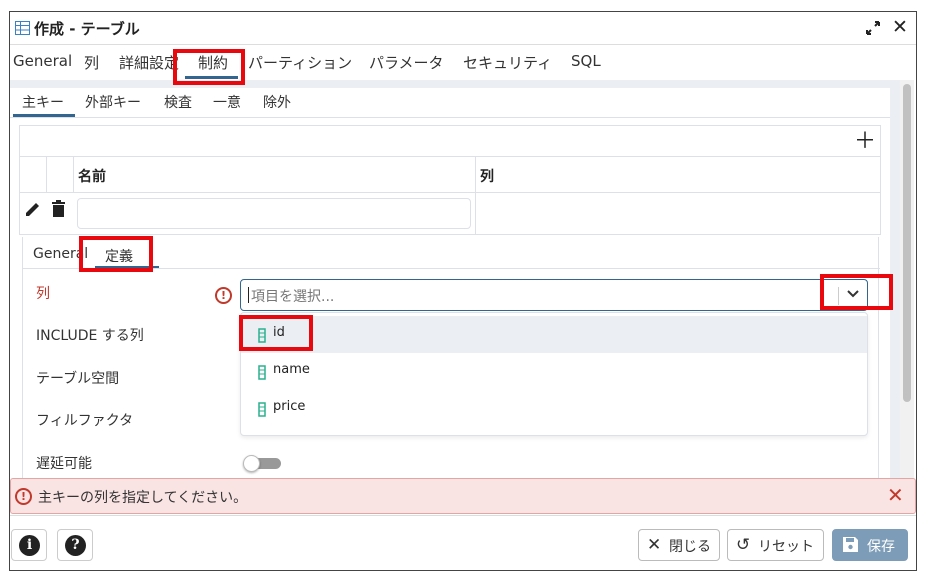 Image resolution: width=932 pixels, height=576 pixels. What do you see at coordinates (43, 102) in the screenshot?
I see `tab-primary-key: 主キー` at bounding box center [43, 102].